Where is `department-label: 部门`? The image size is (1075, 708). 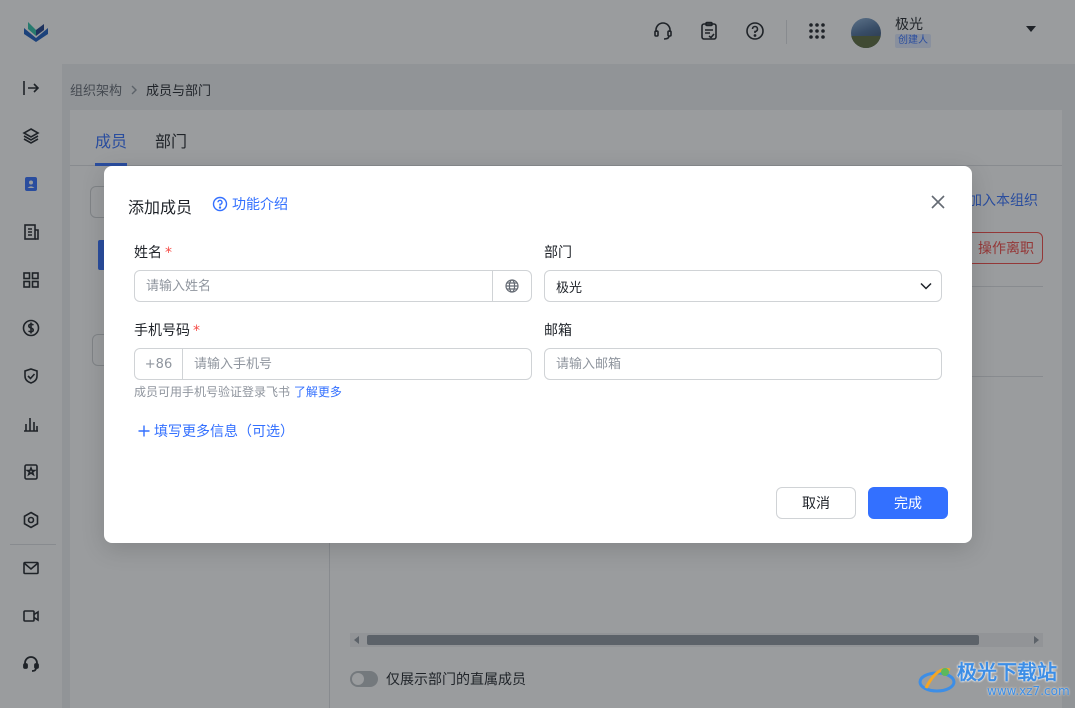
department-label: 部门 is located at coordinates (558, 253).